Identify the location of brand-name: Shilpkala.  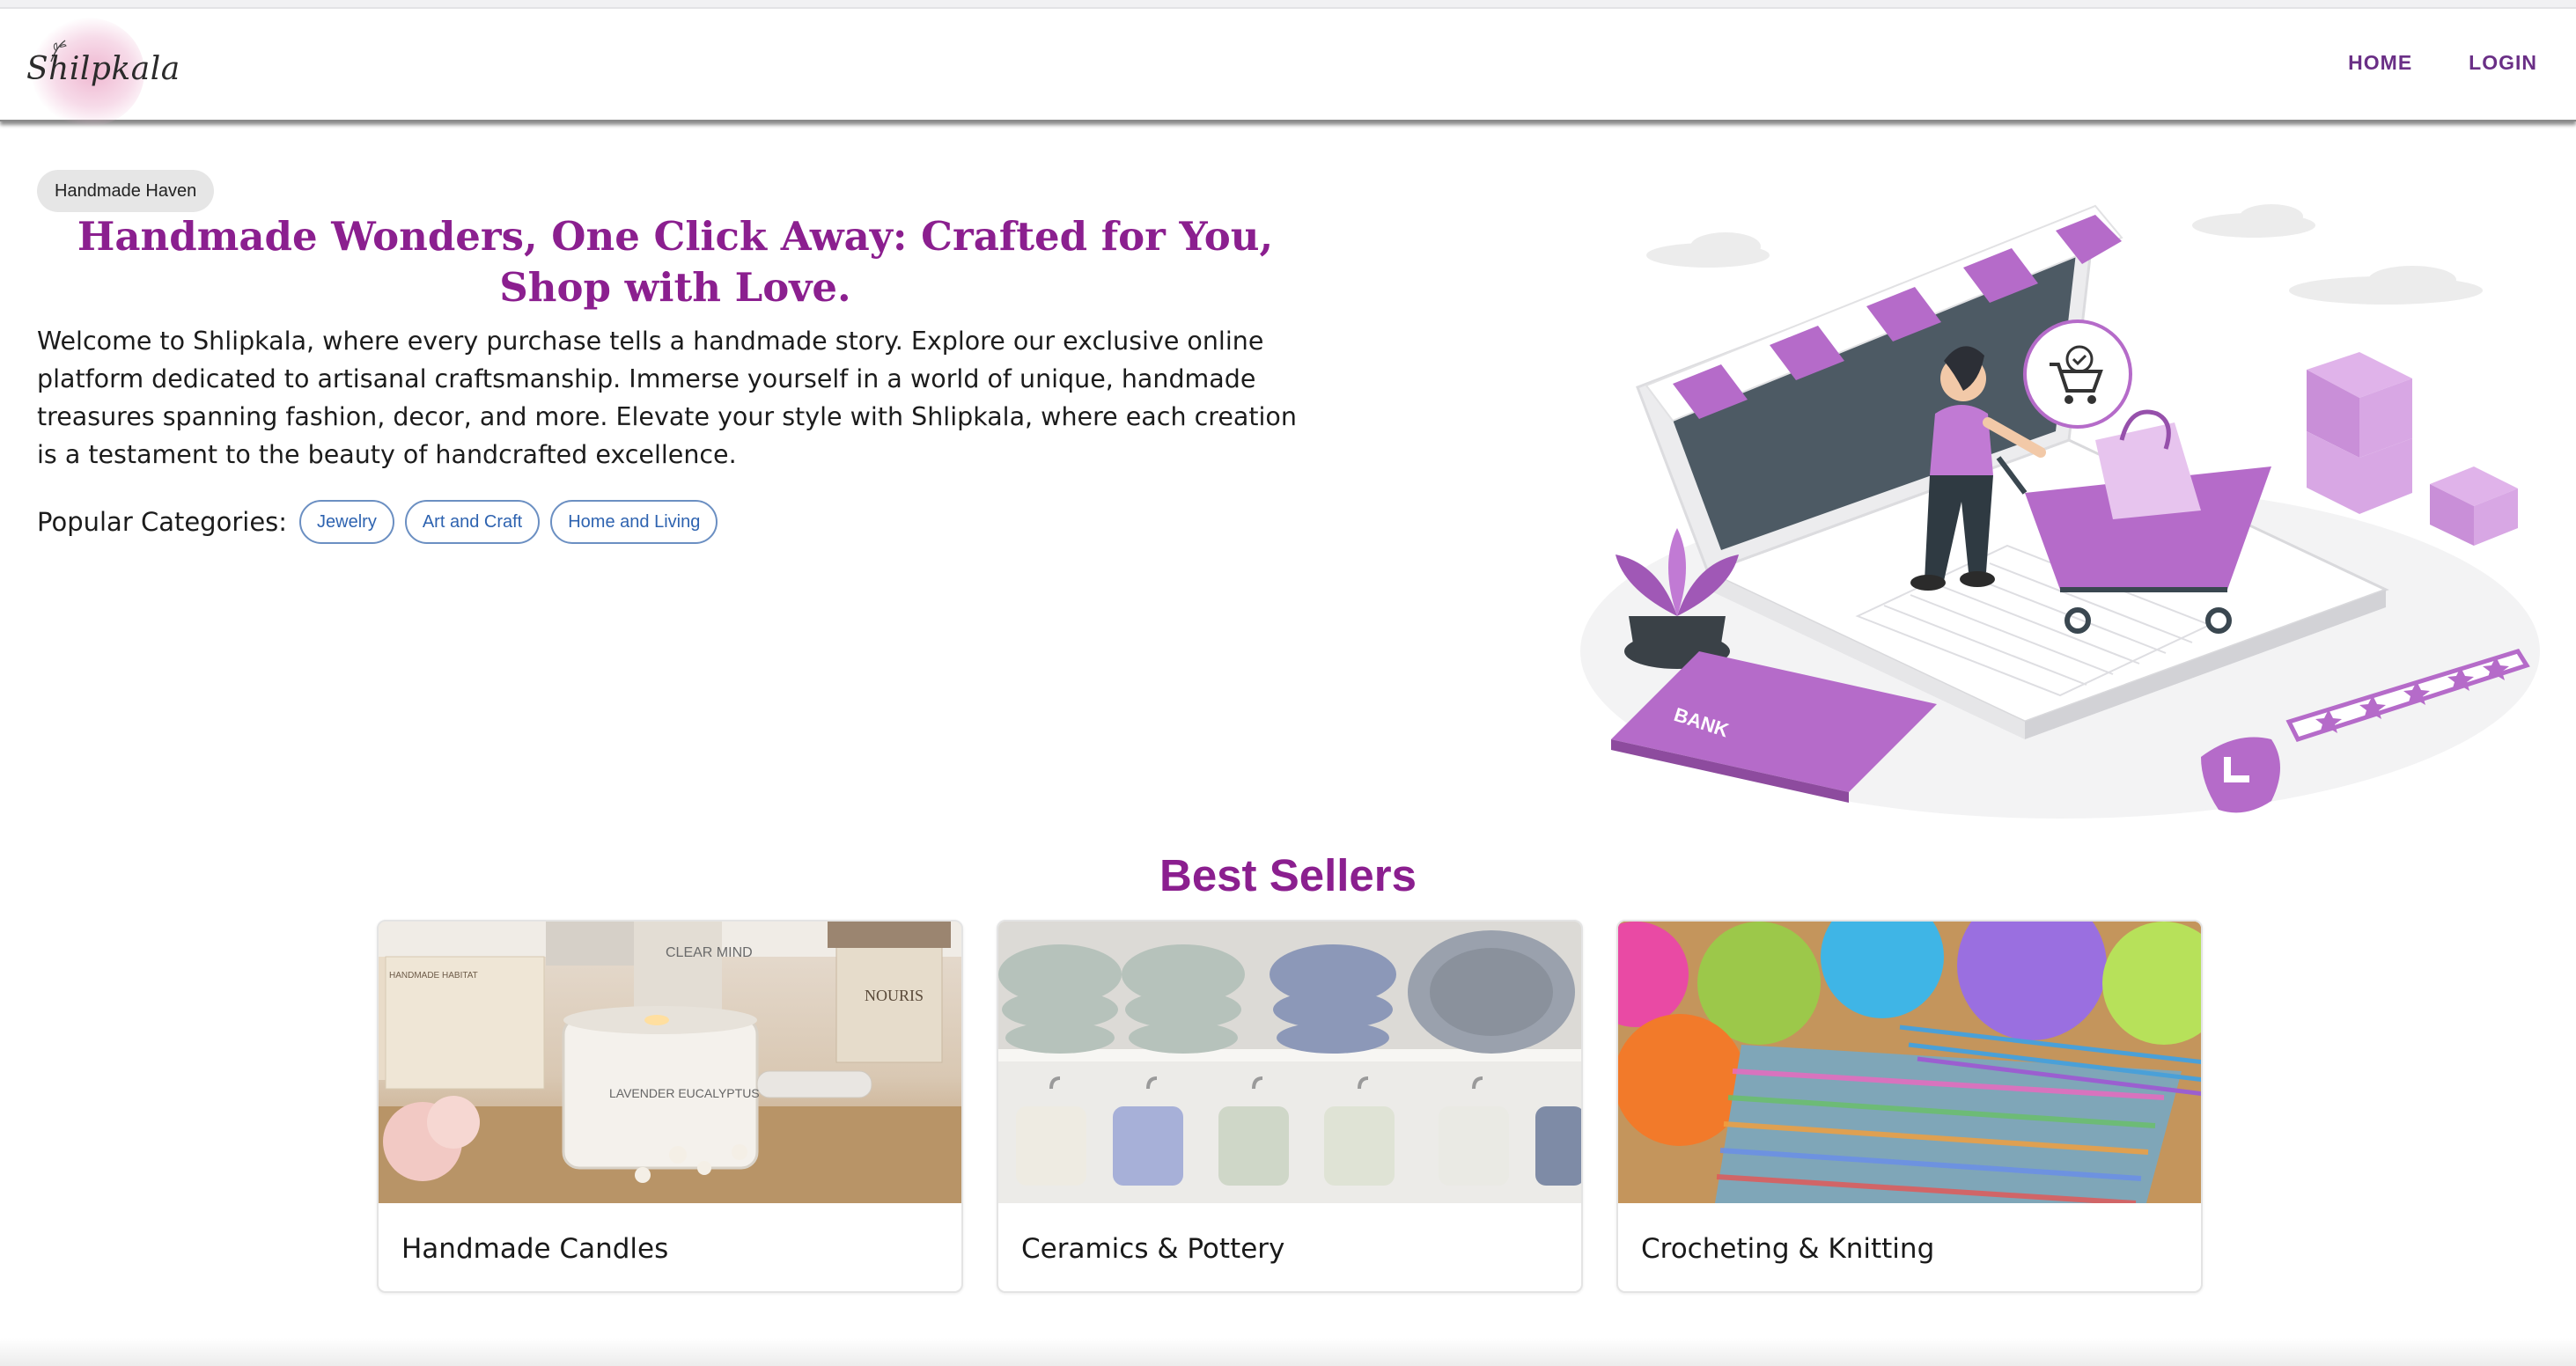
(103, 69).